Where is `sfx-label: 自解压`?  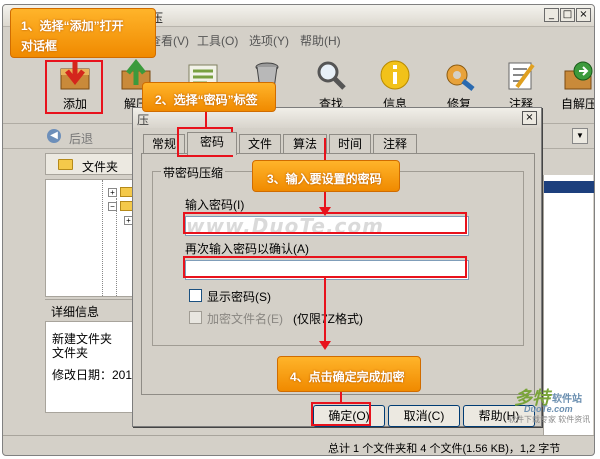
sfx-label: 自解压 is located at coordinates (577, 104).